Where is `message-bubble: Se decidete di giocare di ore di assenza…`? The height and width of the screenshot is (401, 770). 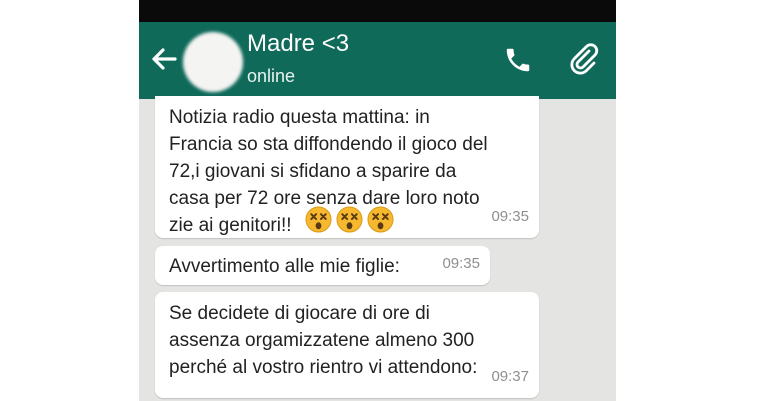 message-bubble: Se decidete di giocare di ore di assenza… is located at coordinates (347, 345).